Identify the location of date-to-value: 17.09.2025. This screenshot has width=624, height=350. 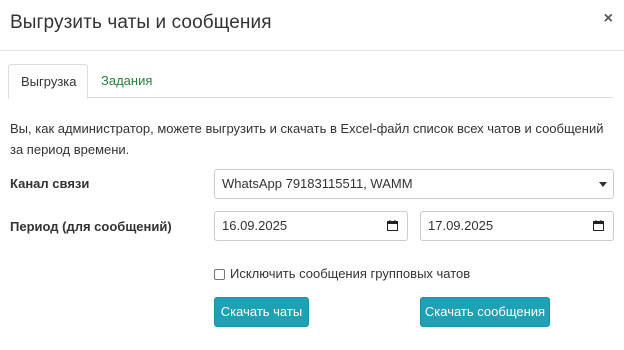
(461, 225).